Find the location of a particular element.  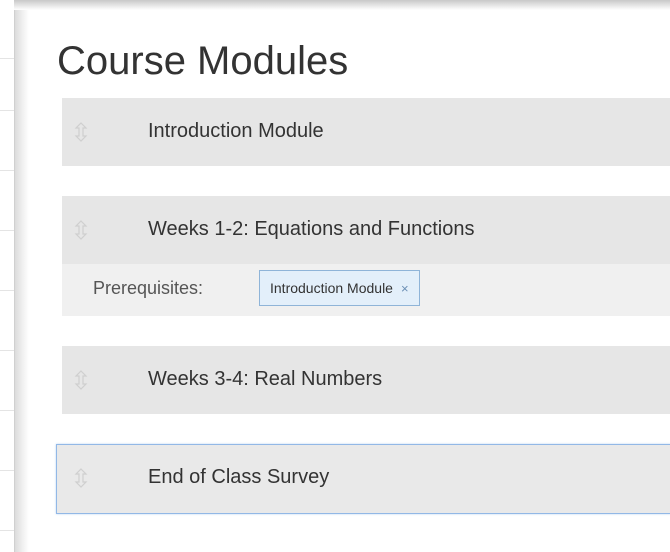

module-item-introduction: Introduction Module is located at coordinates (366, 132).